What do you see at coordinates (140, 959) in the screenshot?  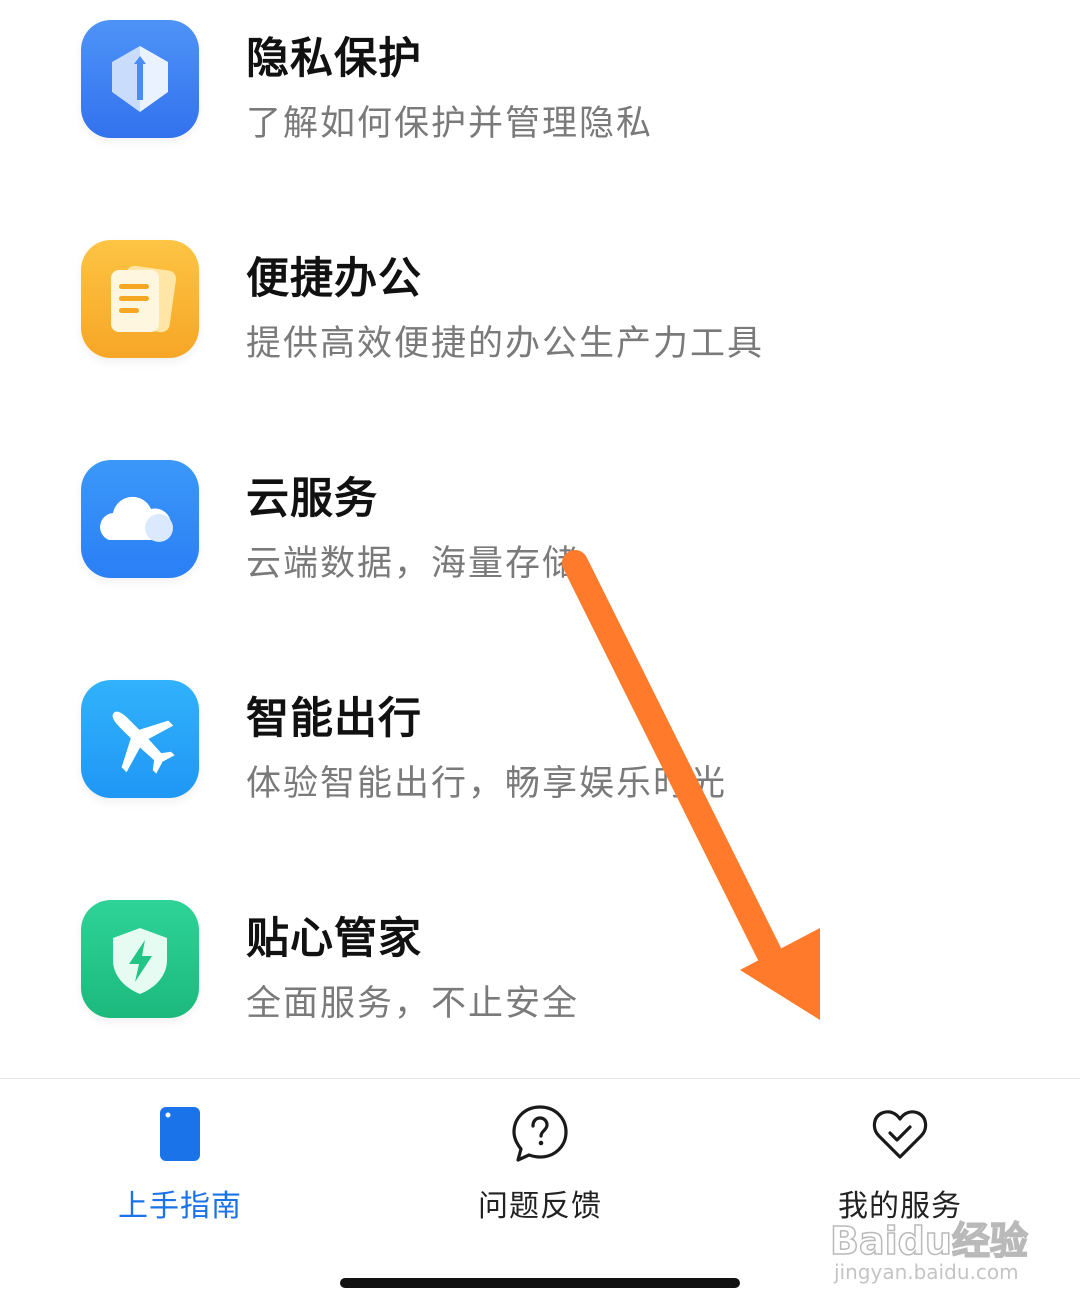 I see `shield-bolt-icon` at bounding box center [140, 959].